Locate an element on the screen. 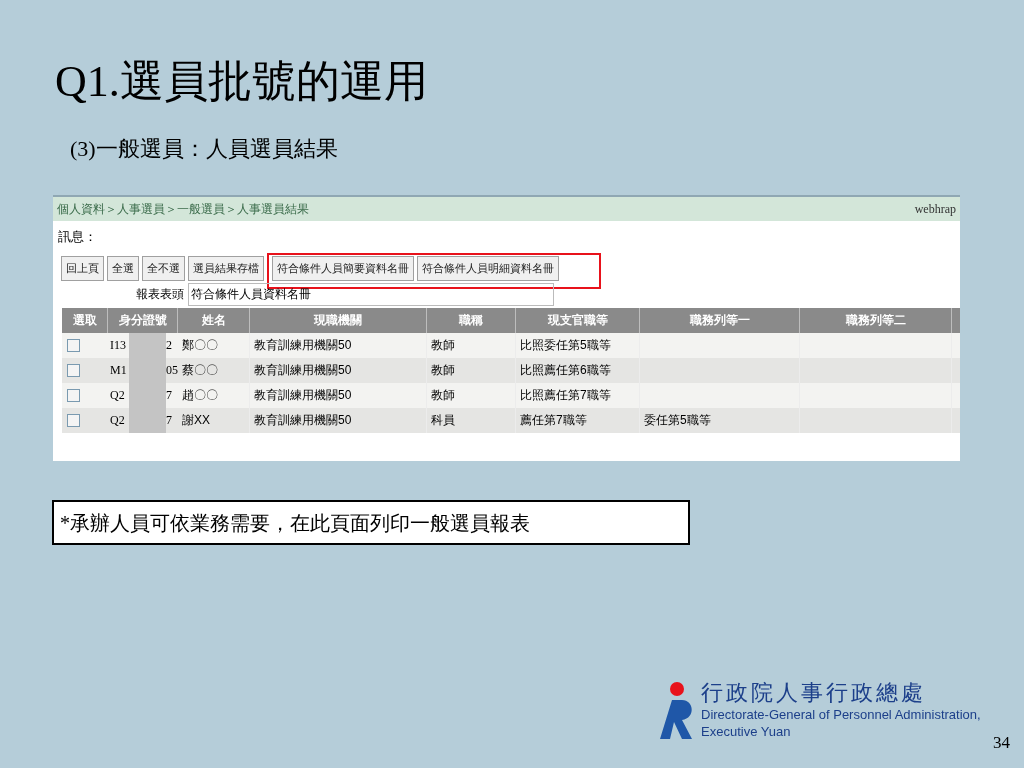 Image resolution: width=1024 pixels, height=768 pixels. table-cell-text: 比照委任第5職等 is located at coordinates (565, 345).